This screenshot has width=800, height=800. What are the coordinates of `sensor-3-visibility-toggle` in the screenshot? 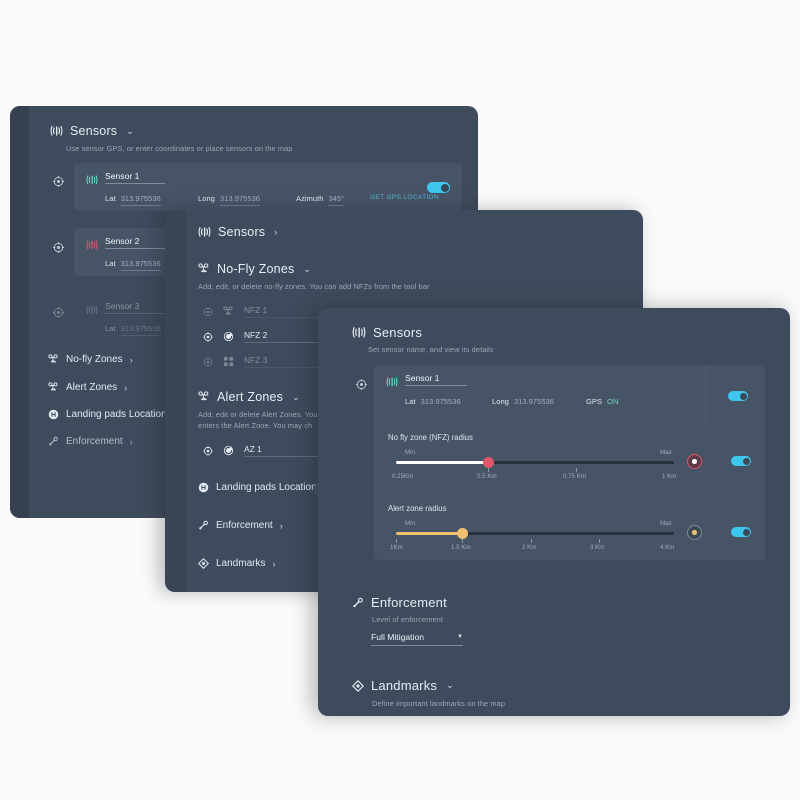 It's located at (58, 312).